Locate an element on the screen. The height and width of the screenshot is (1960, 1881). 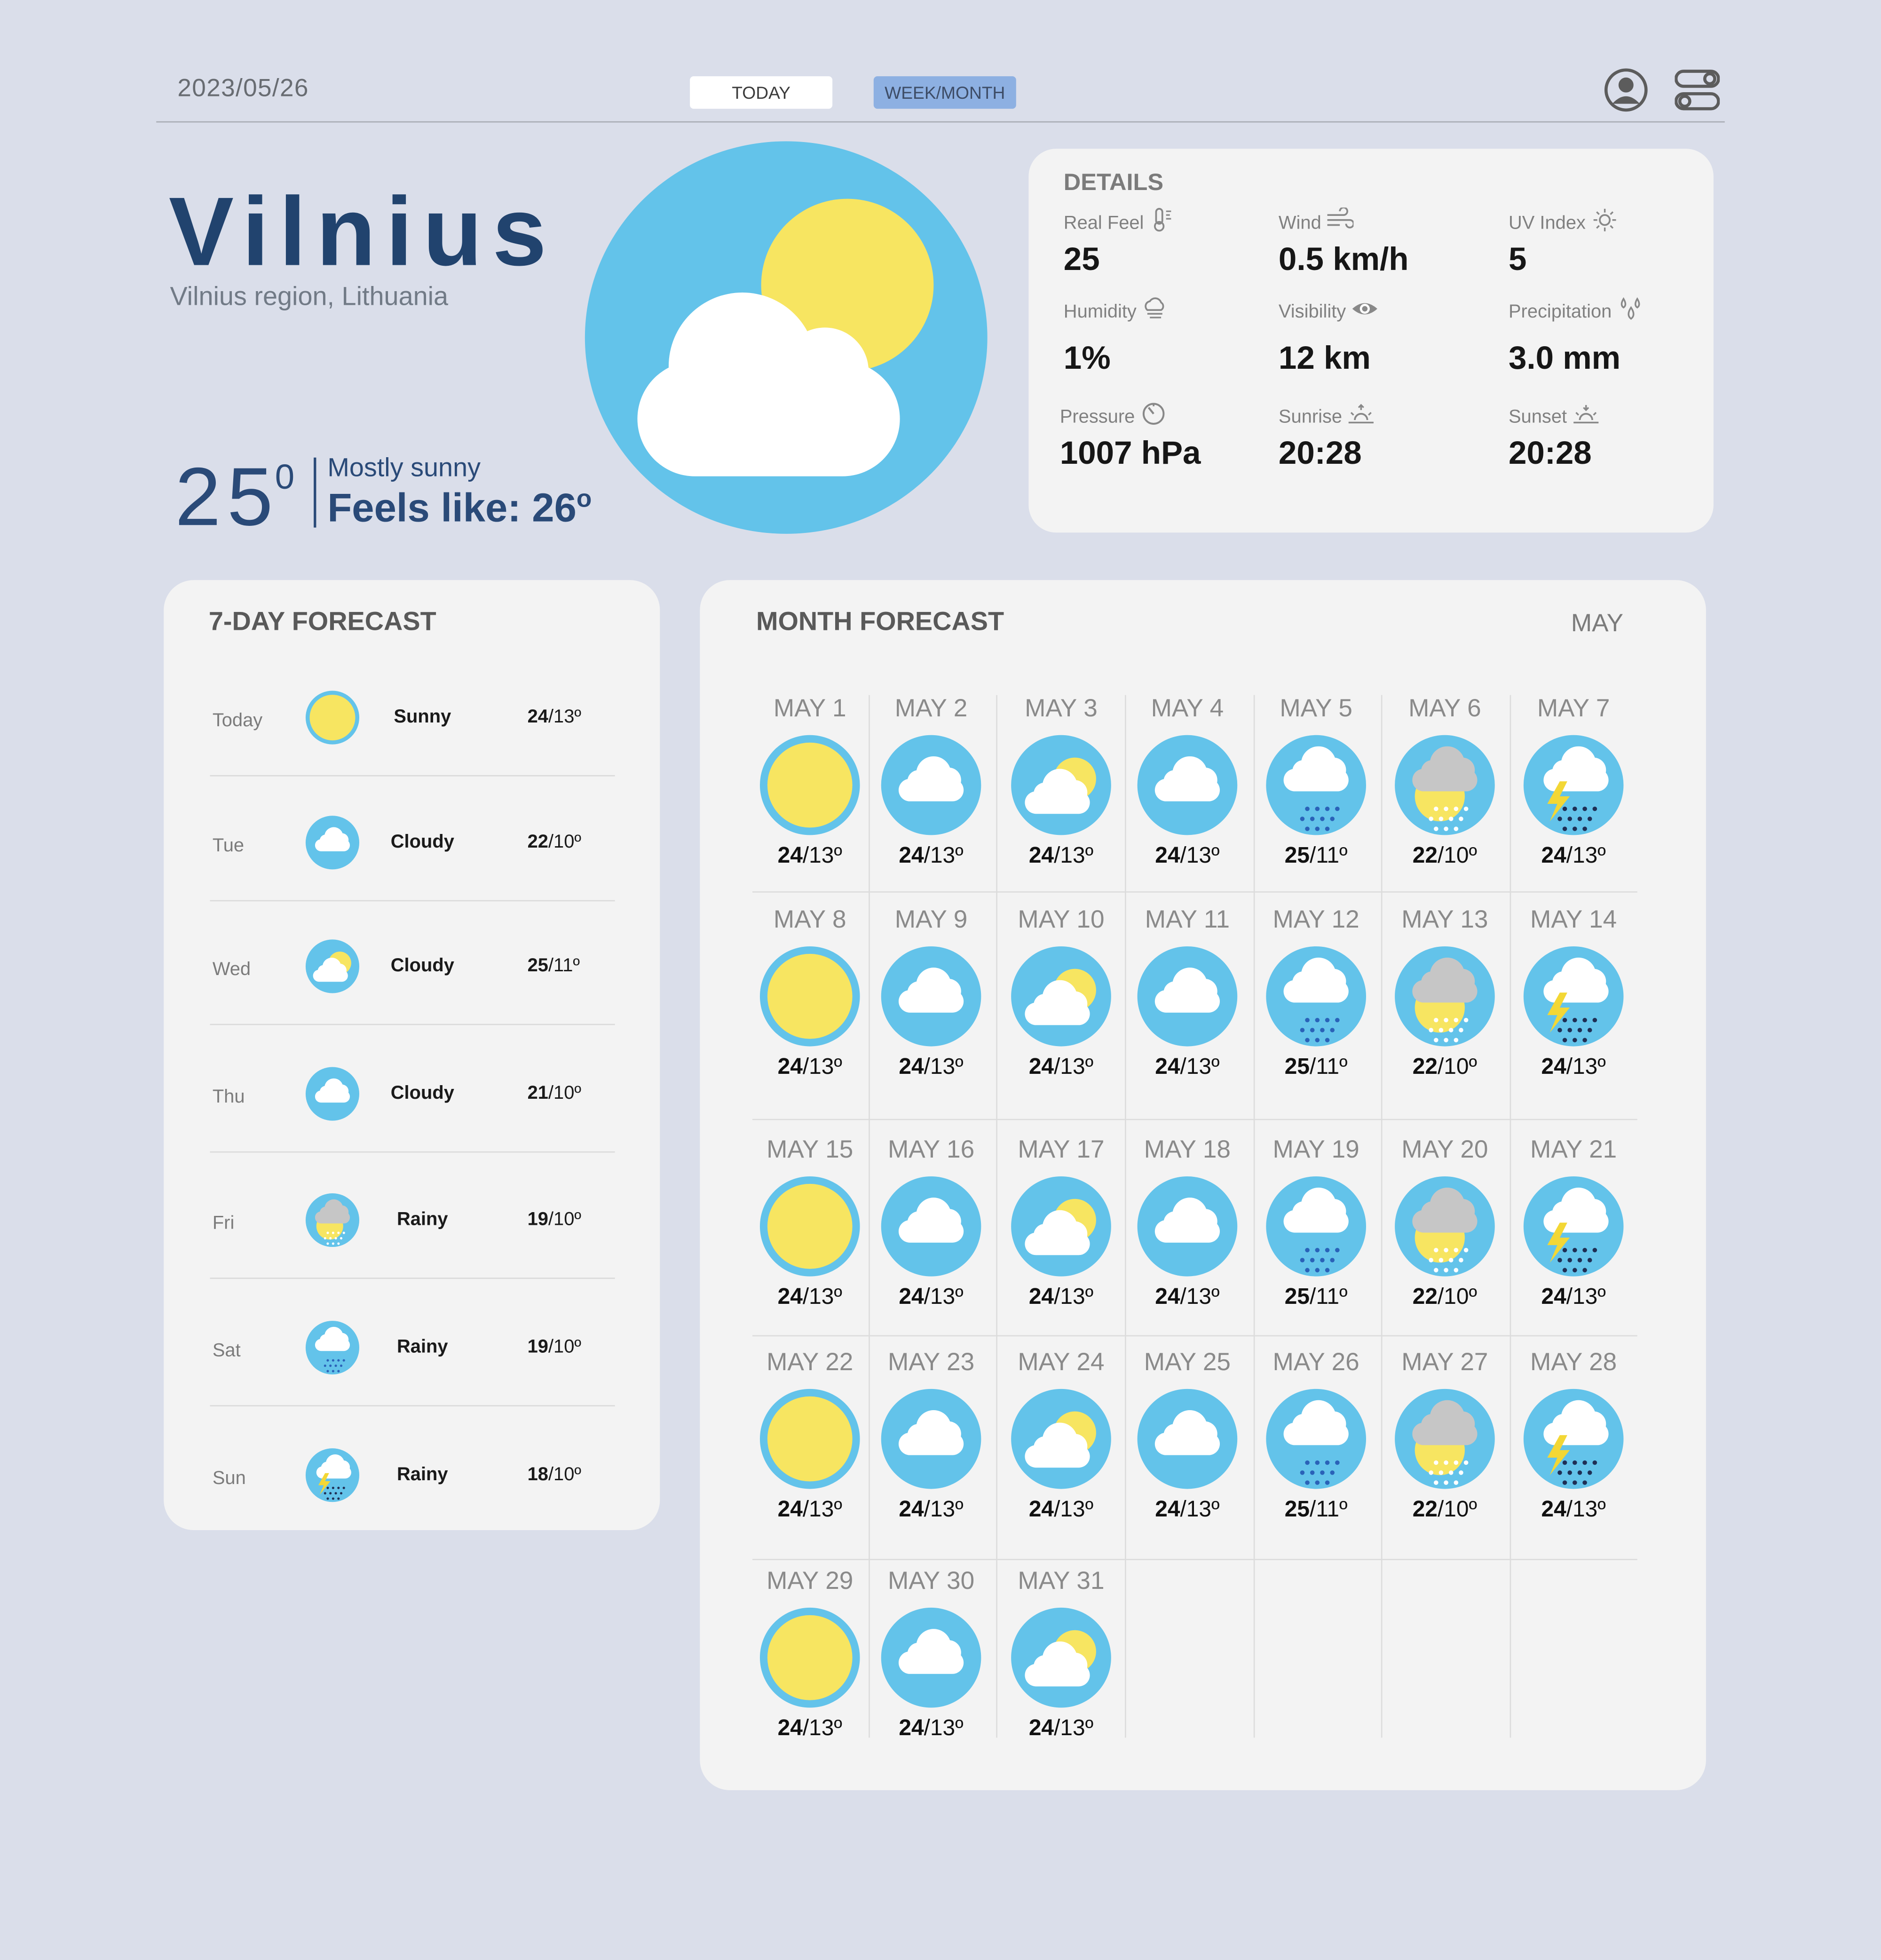
month-day-cell: MAY 29 24/13º is located at coordinates (809, 1654).